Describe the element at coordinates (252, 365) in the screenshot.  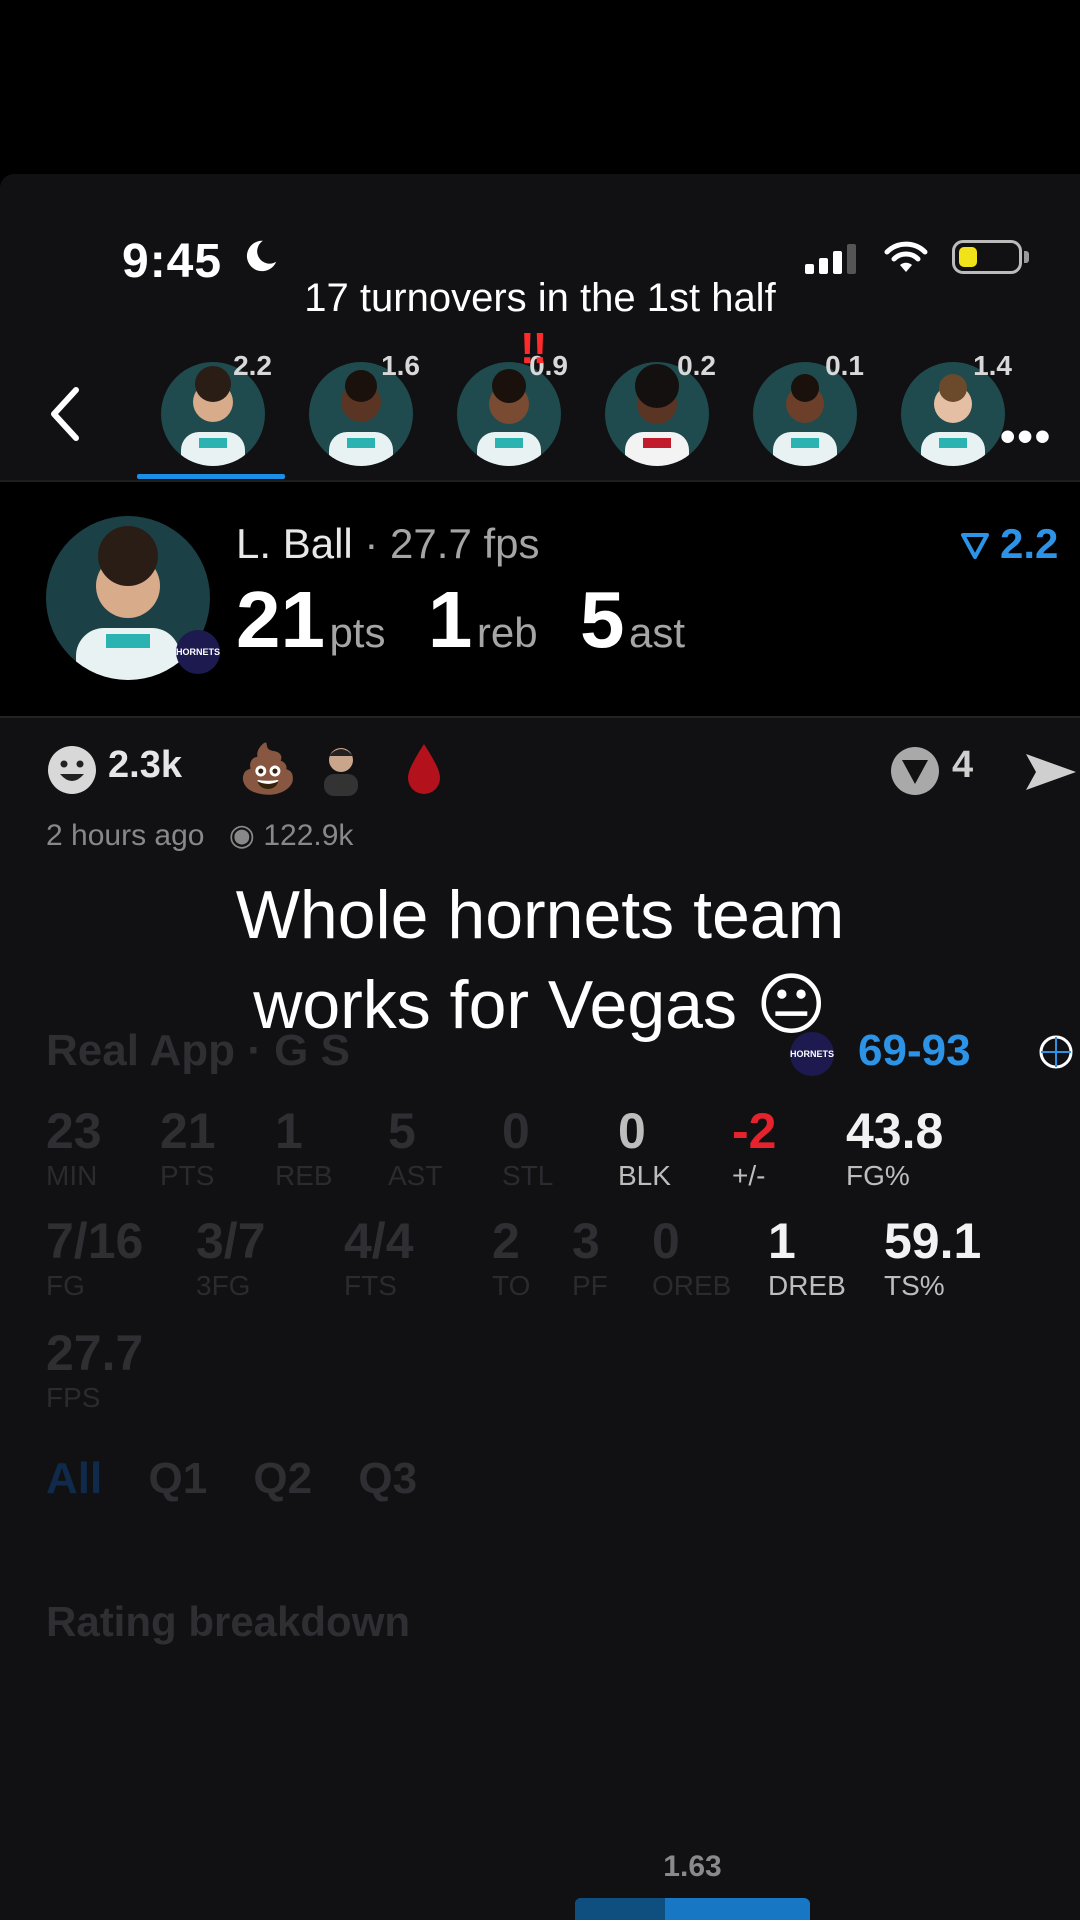
I see `player-rating: 2.2` at that location.